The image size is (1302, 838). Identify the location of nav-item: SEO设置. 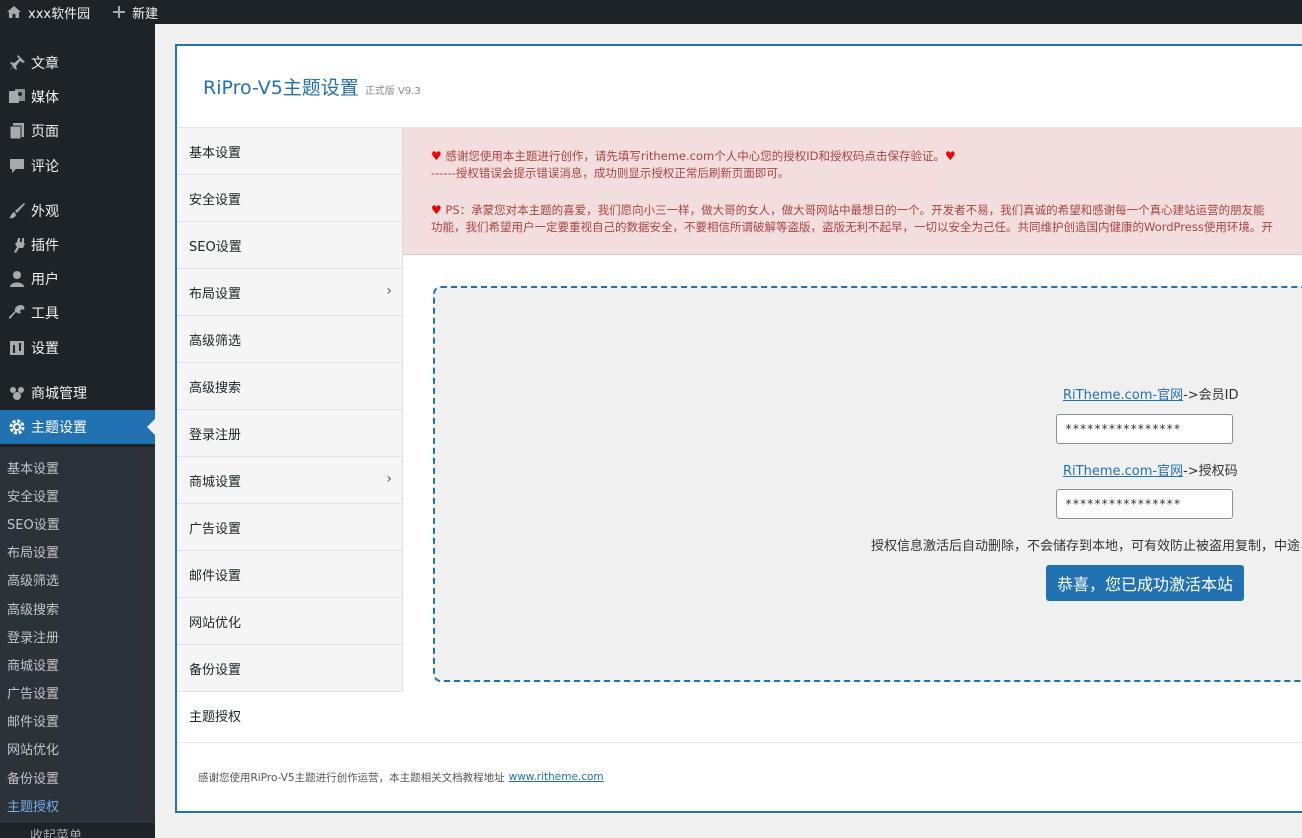
(289, 245).